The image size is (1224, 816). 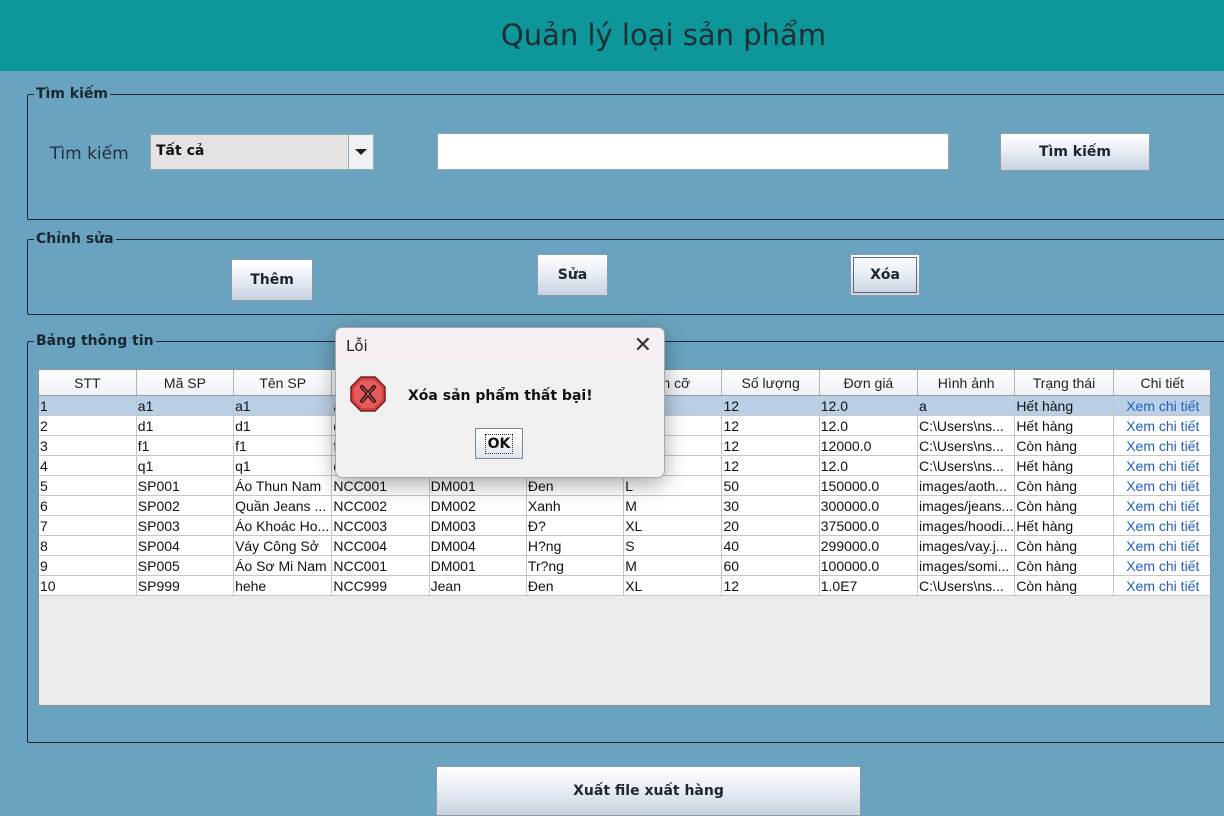 I want to click on column-header: Số lượng, so click(x=770, y=383).